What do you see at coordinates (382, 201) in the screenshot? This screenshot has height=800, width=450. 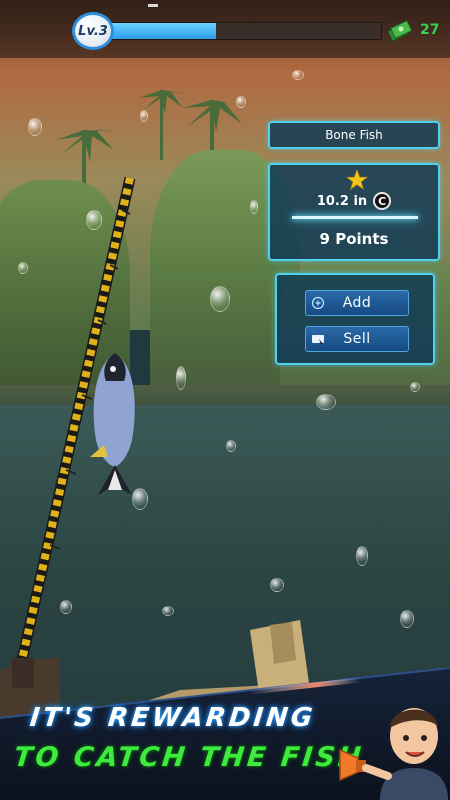 I see `coin-c-icon: C` at bounding box center [382, 201].